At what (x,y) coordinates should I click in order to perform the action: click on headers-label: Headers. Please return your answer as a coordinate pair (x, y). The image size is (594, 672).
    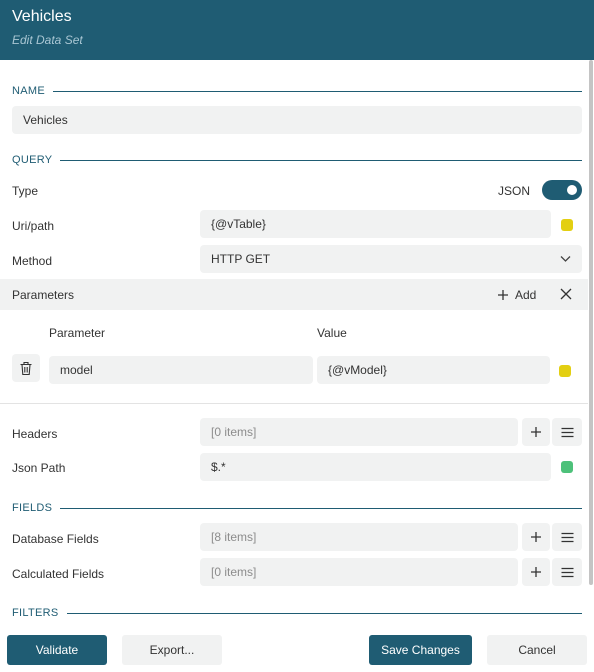
    Looking at the image, I should click on (35, 434).